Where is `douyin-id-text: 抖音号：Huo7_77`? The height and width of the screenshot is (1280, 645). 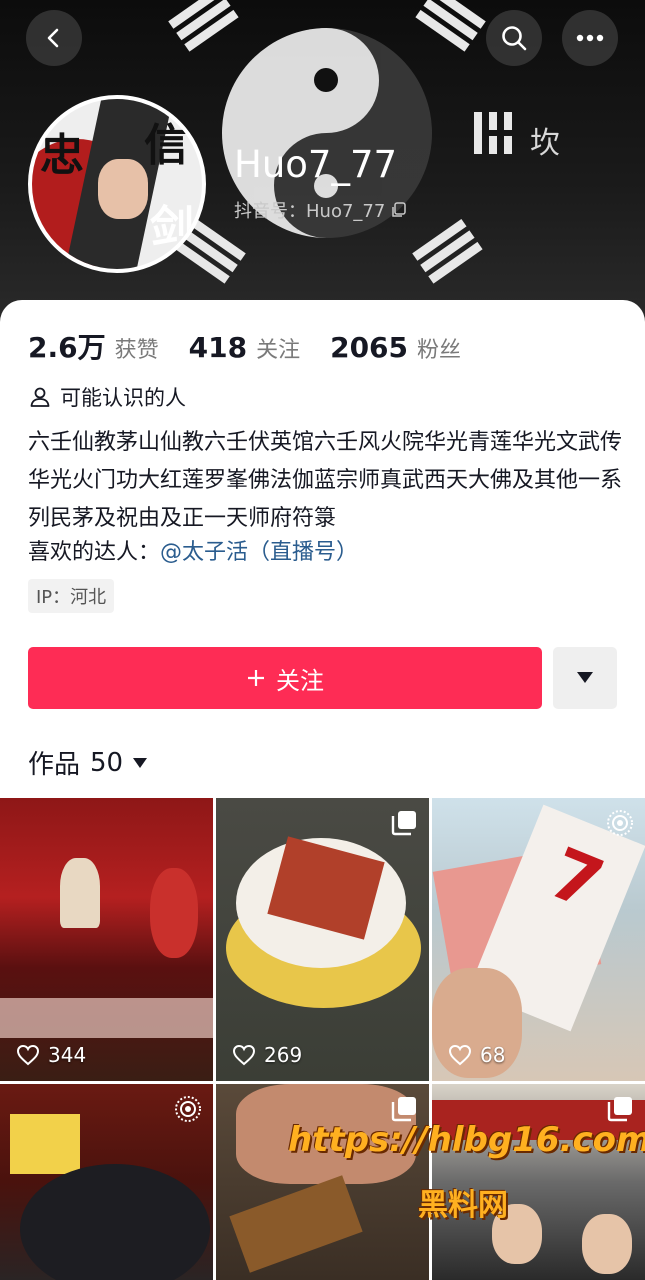 douyin-id-text: 抖音号：Huo7_77 is located at coordinates (310, 211).